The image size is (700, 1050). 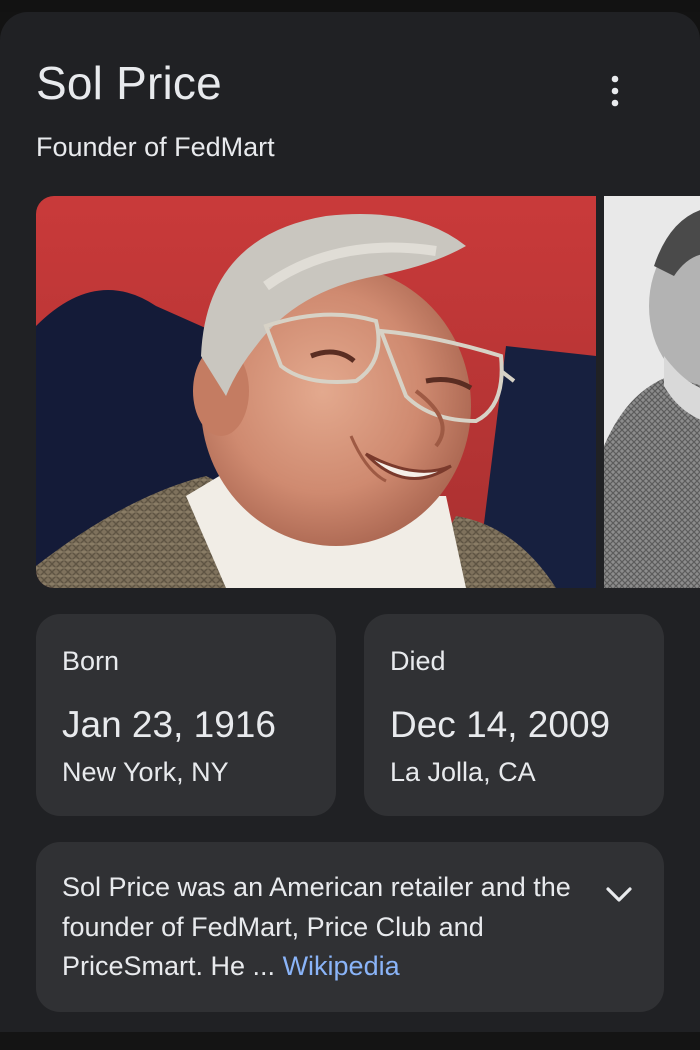 What do you see at coordinates (341, 966) in the screenshot?
I see `wikipedia-link: Wikipedia` at bounding box center [341, 966].